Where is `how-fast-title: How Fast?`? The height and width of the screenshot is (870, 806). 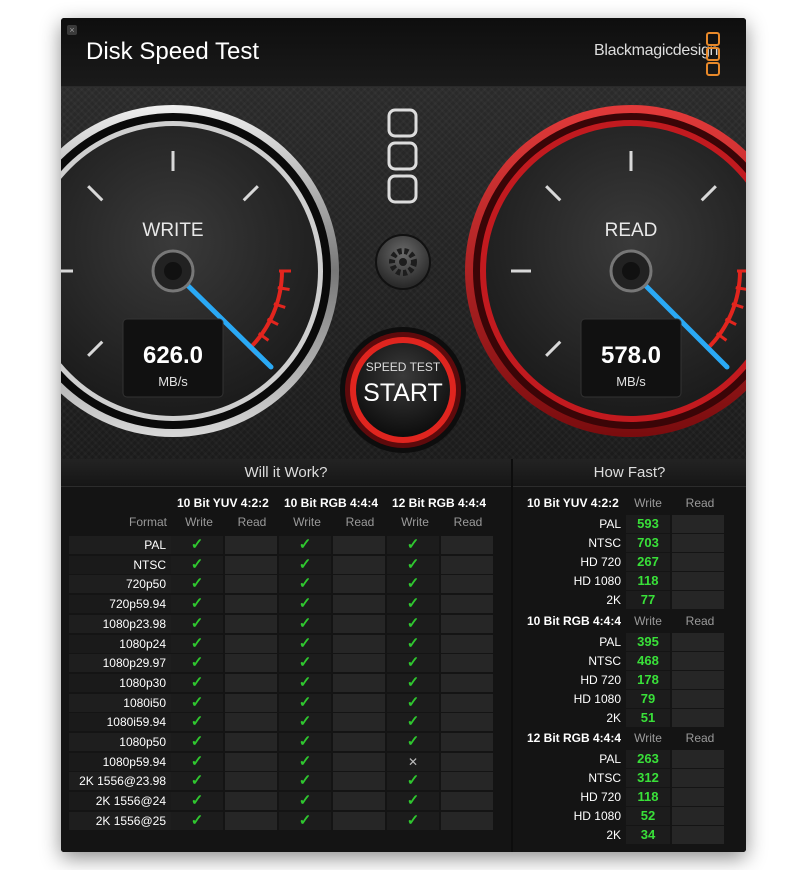
how-fast-title: How Fast? is located at coordinates (629, 473).